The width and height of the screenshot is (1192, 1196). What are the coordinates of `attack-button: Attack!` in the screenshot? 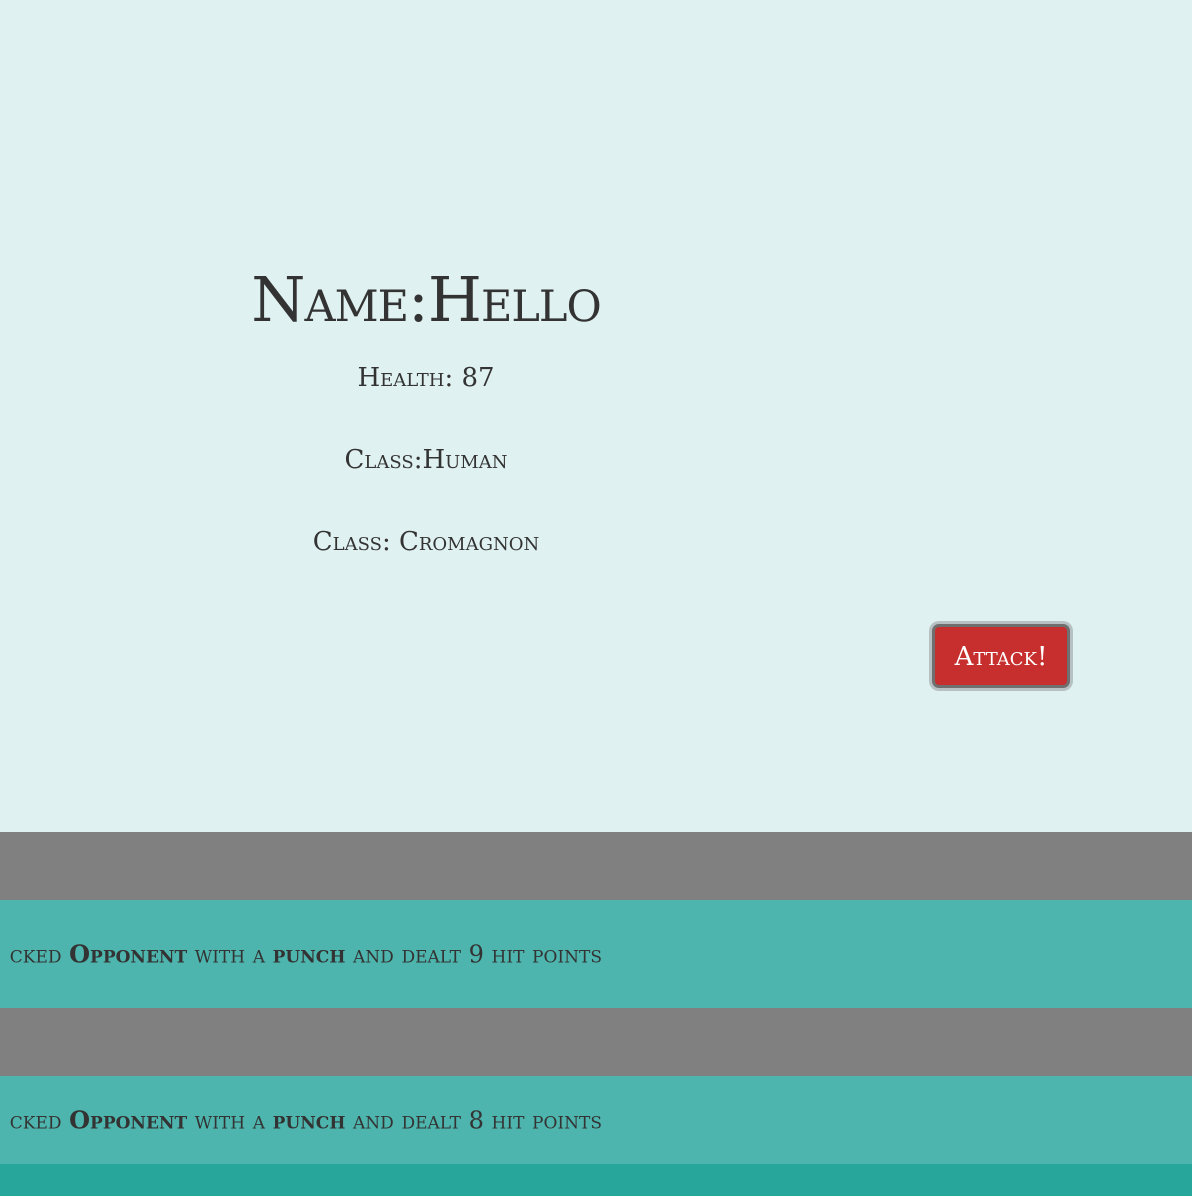 It's located at (1001, 656).